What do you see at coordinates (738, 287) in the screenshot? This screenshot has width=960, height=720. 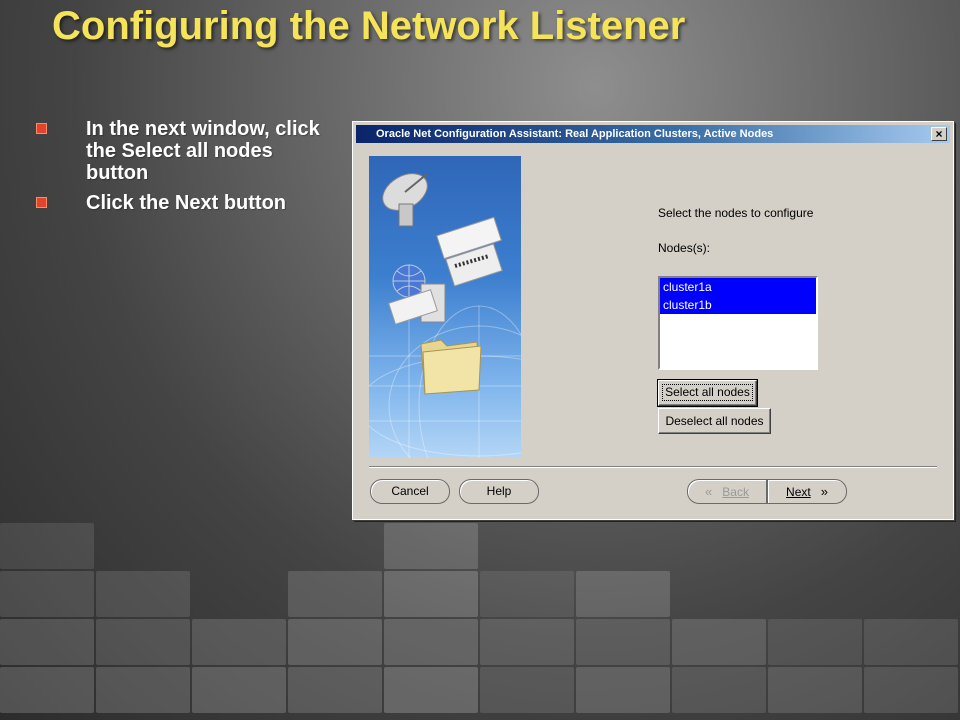 I see `list-item: cluster1a` at bounding box center [738, 287].